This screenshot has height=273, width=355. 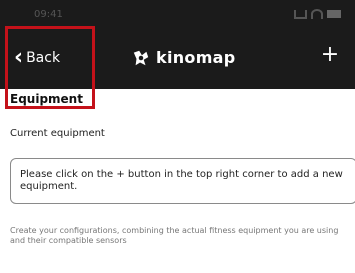 I want to click on wifi-icon, so click(x=317, y=14).